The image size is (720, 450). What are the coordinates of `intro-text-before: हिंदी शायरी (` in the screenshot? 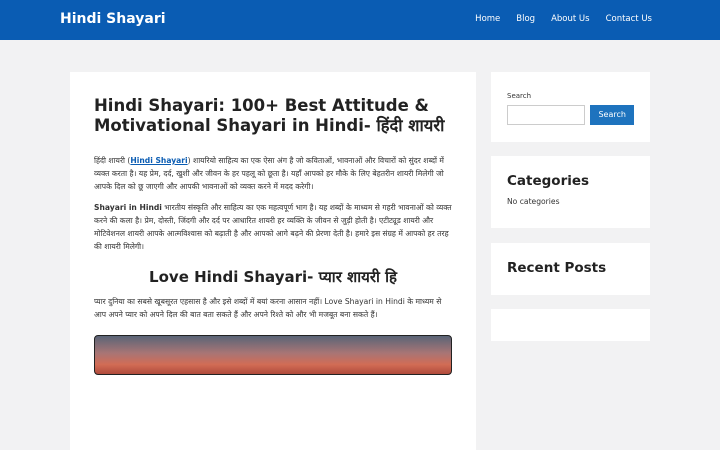 It's located at (112, 160).